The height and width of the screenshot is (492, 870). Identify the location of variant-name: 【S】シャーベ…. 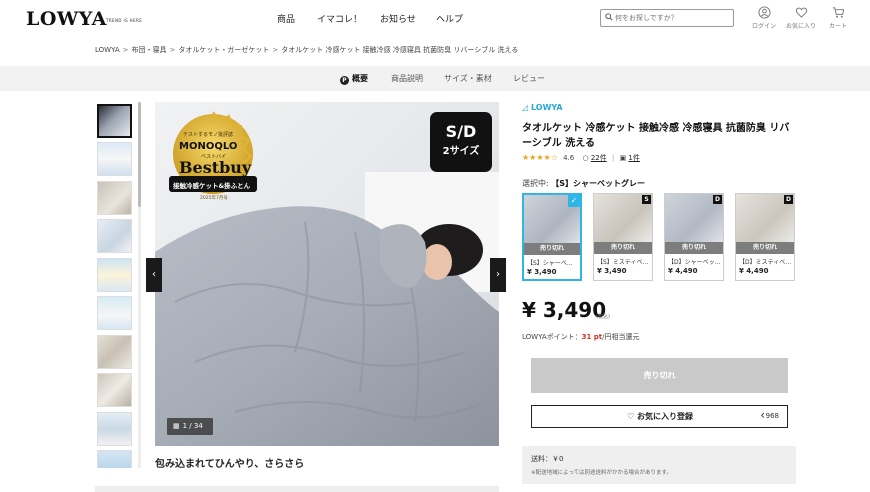
(550, 263).